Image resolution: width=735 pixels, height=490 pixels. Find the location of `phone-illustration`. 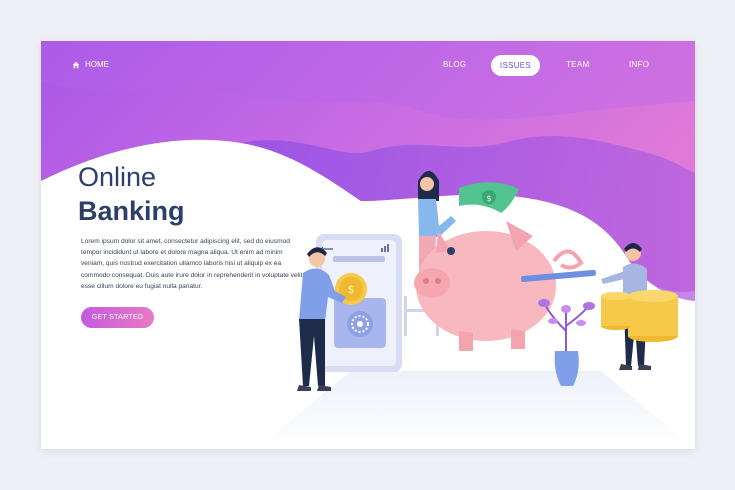

phone-illustration is located at coordinates (359, 303).